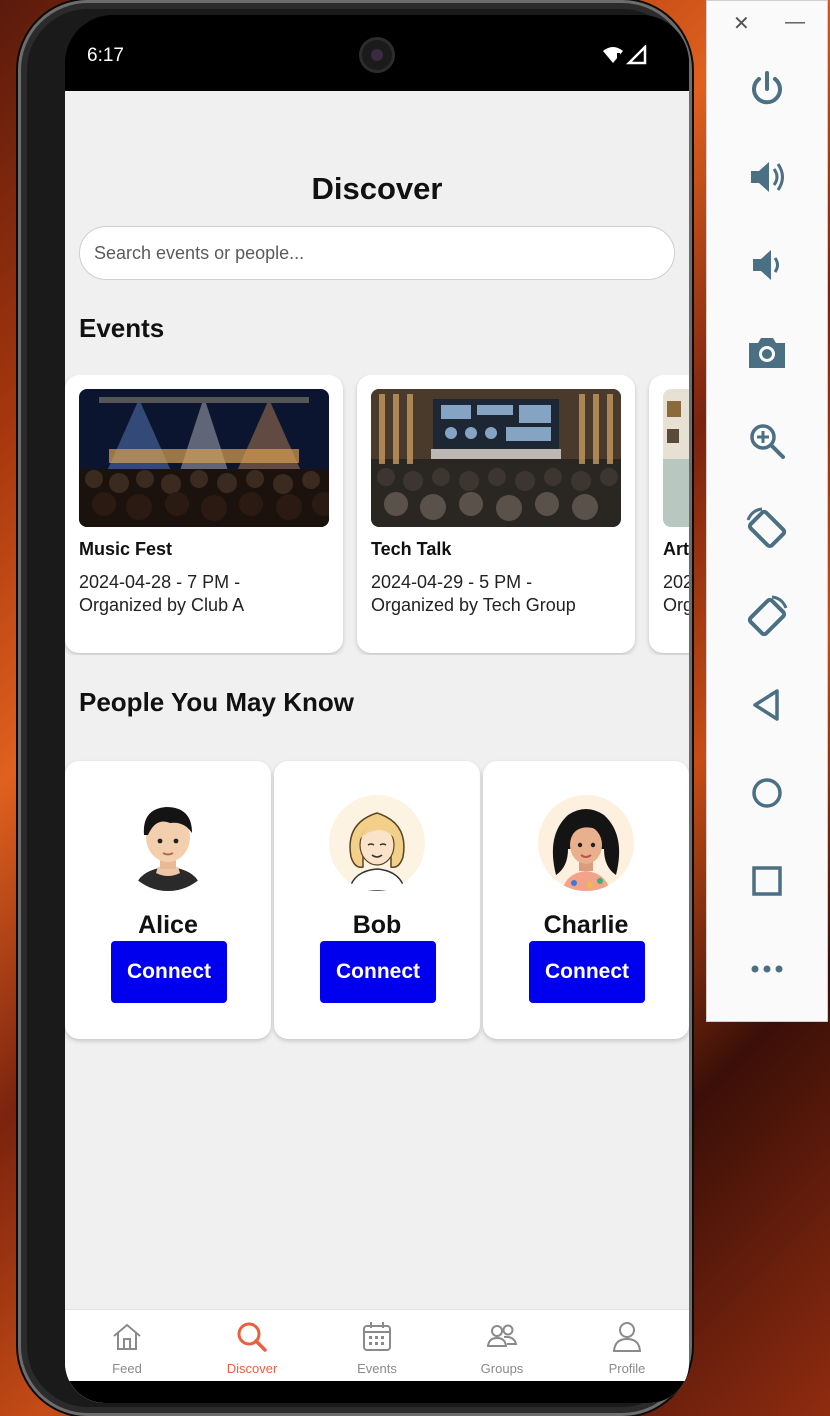 The image size is (830, 1416). I want to click on event-name: Art, so click(676, 549).